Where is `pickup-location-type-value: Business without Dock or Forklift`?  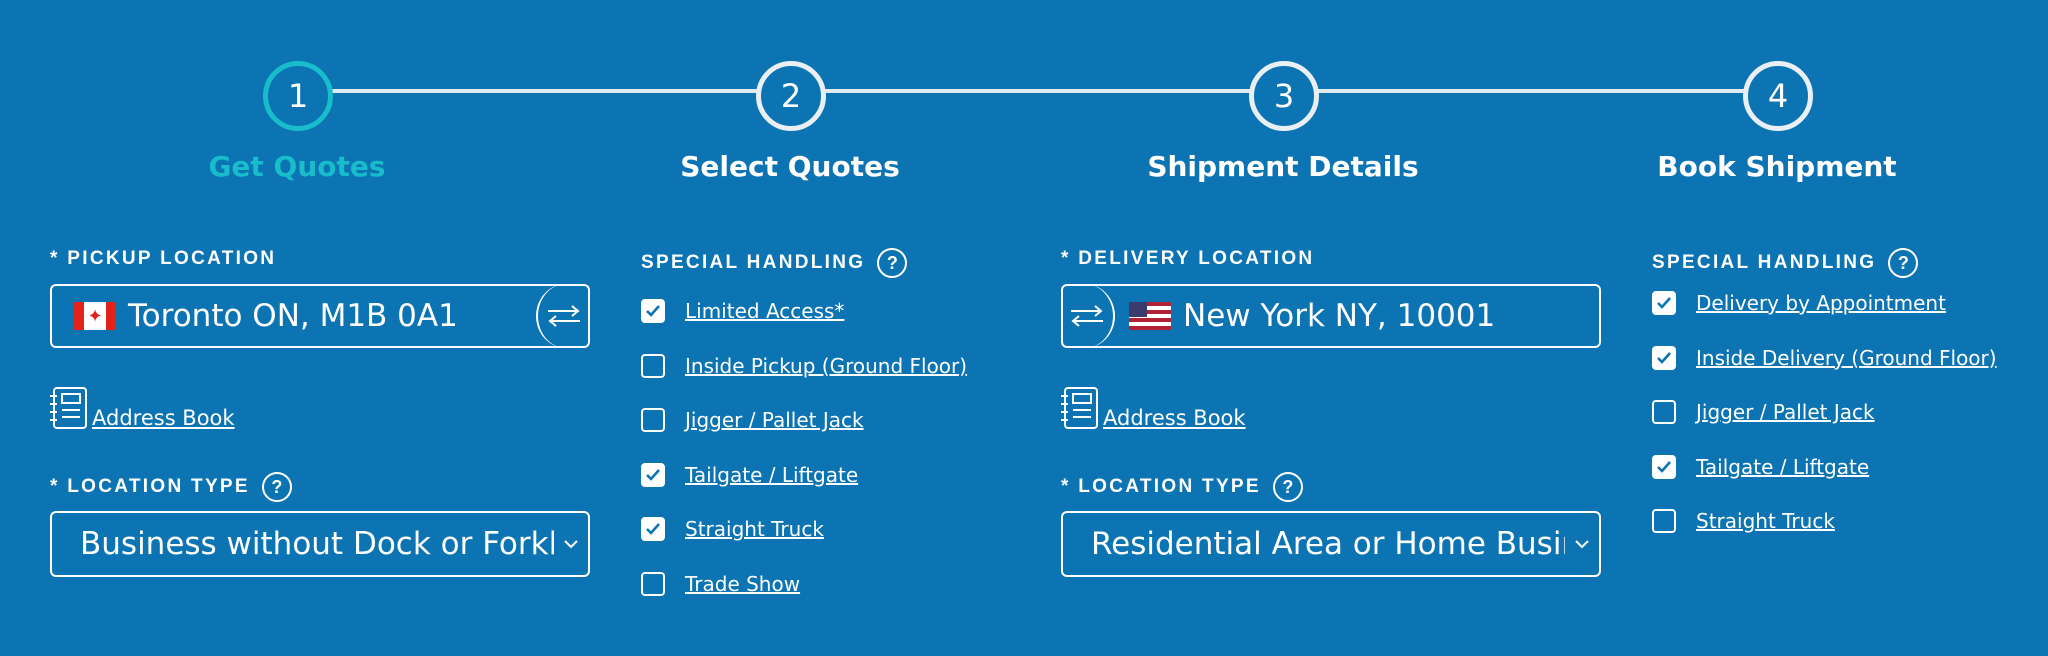
pickup-location-type-value: Business without Dock or Forklift is located at coordinates (317, 544).